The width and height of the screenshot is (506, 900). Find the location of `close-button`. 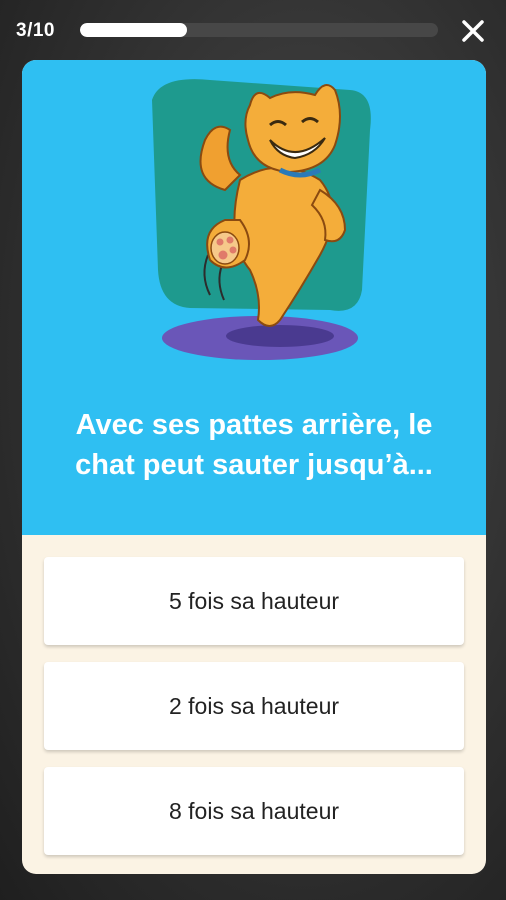

close-button is located at coordinates (473, 31).